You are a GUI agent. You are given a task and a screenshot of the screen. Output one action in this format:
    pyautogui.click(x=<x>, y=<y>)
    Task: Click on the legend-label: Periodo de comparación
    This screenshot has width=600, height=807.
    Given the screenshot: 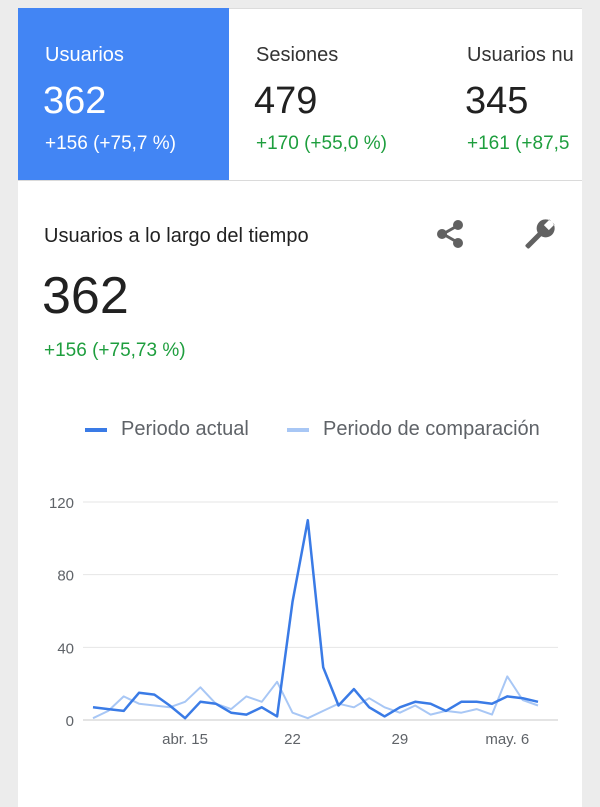 What is the action you would take?
    pyautogui.click(x=431, y=429)
    